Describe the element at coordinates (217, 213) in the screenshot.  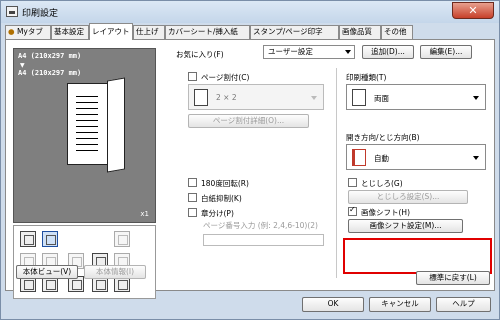
I see `chapters-label: 章分け(P)` at that location.